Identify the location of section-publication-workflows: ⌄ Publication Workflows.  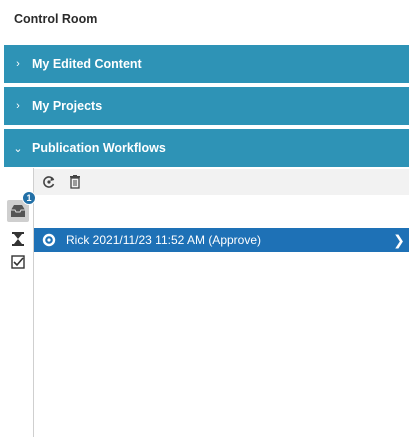
(206, 148).